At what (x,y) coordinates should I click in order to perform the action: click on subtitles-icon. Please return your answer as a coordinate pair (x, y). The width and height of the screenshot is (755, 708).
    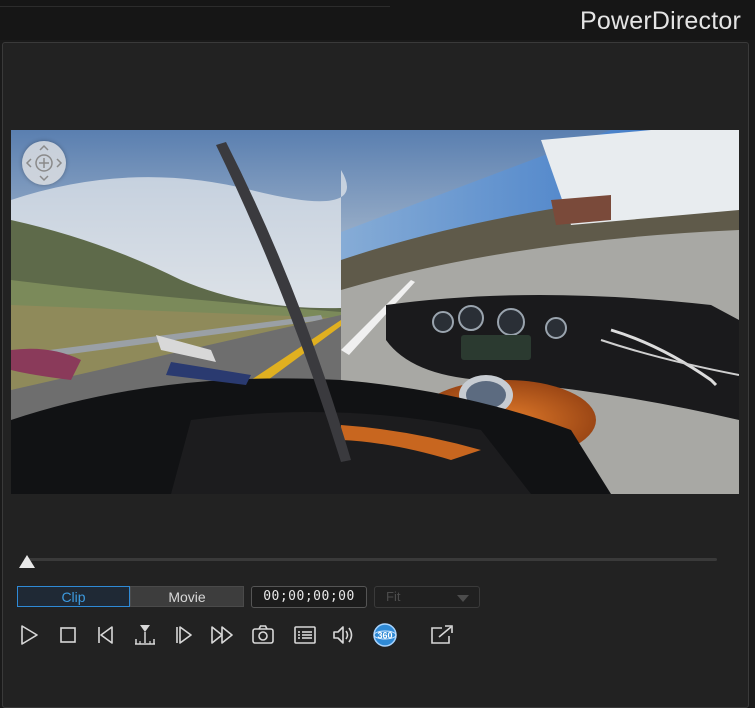
    Looking at the image, I should click on (305, 635).